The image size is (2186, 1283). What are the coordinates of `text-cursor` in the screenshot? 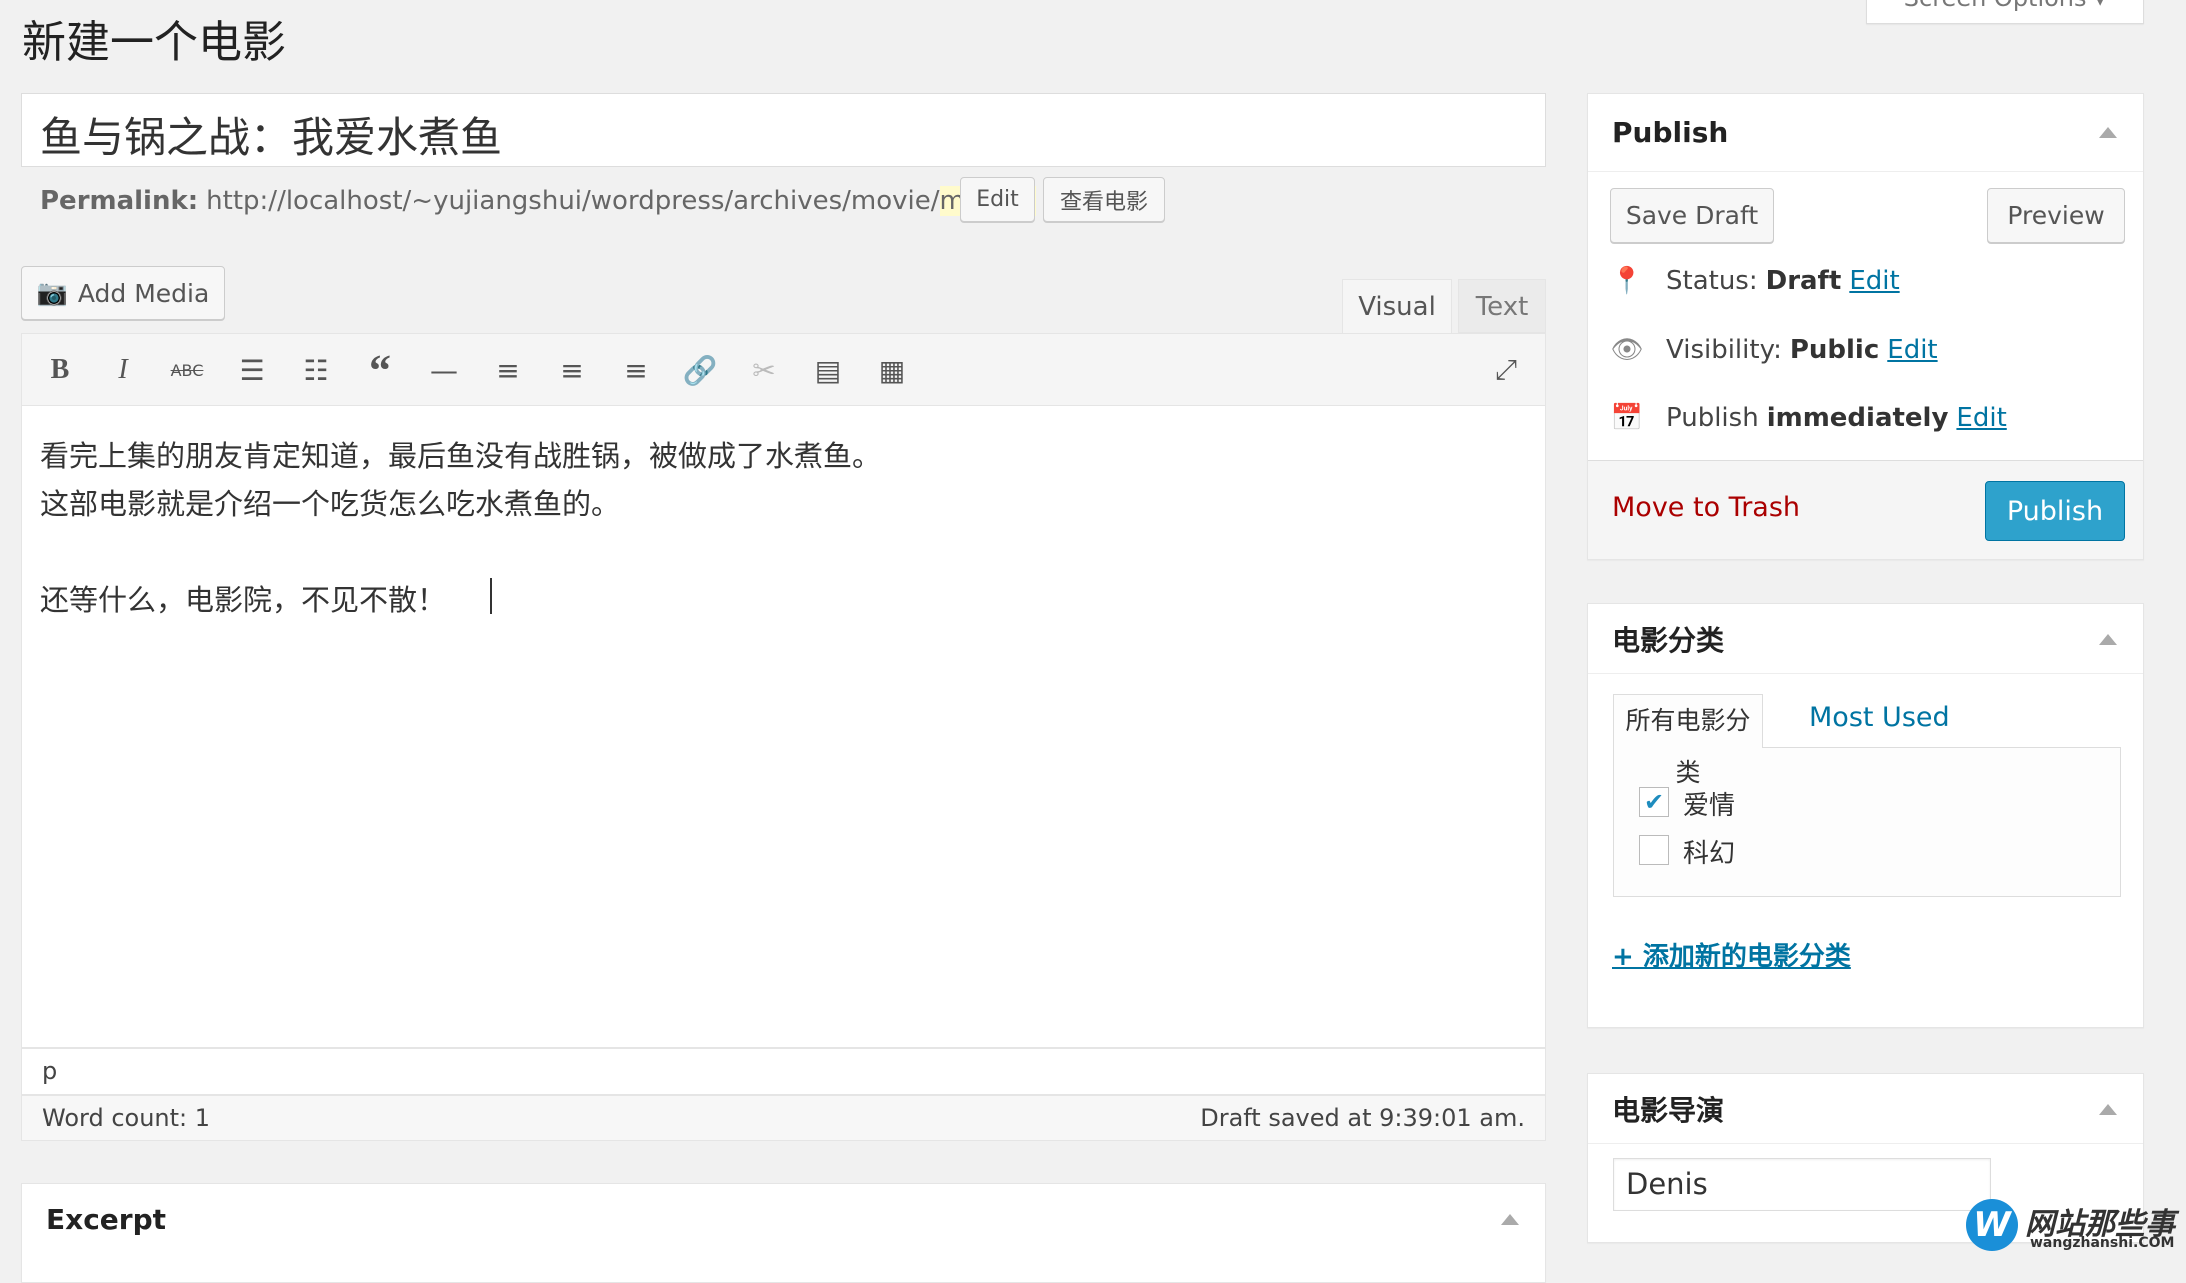 It's located at (491, 596).